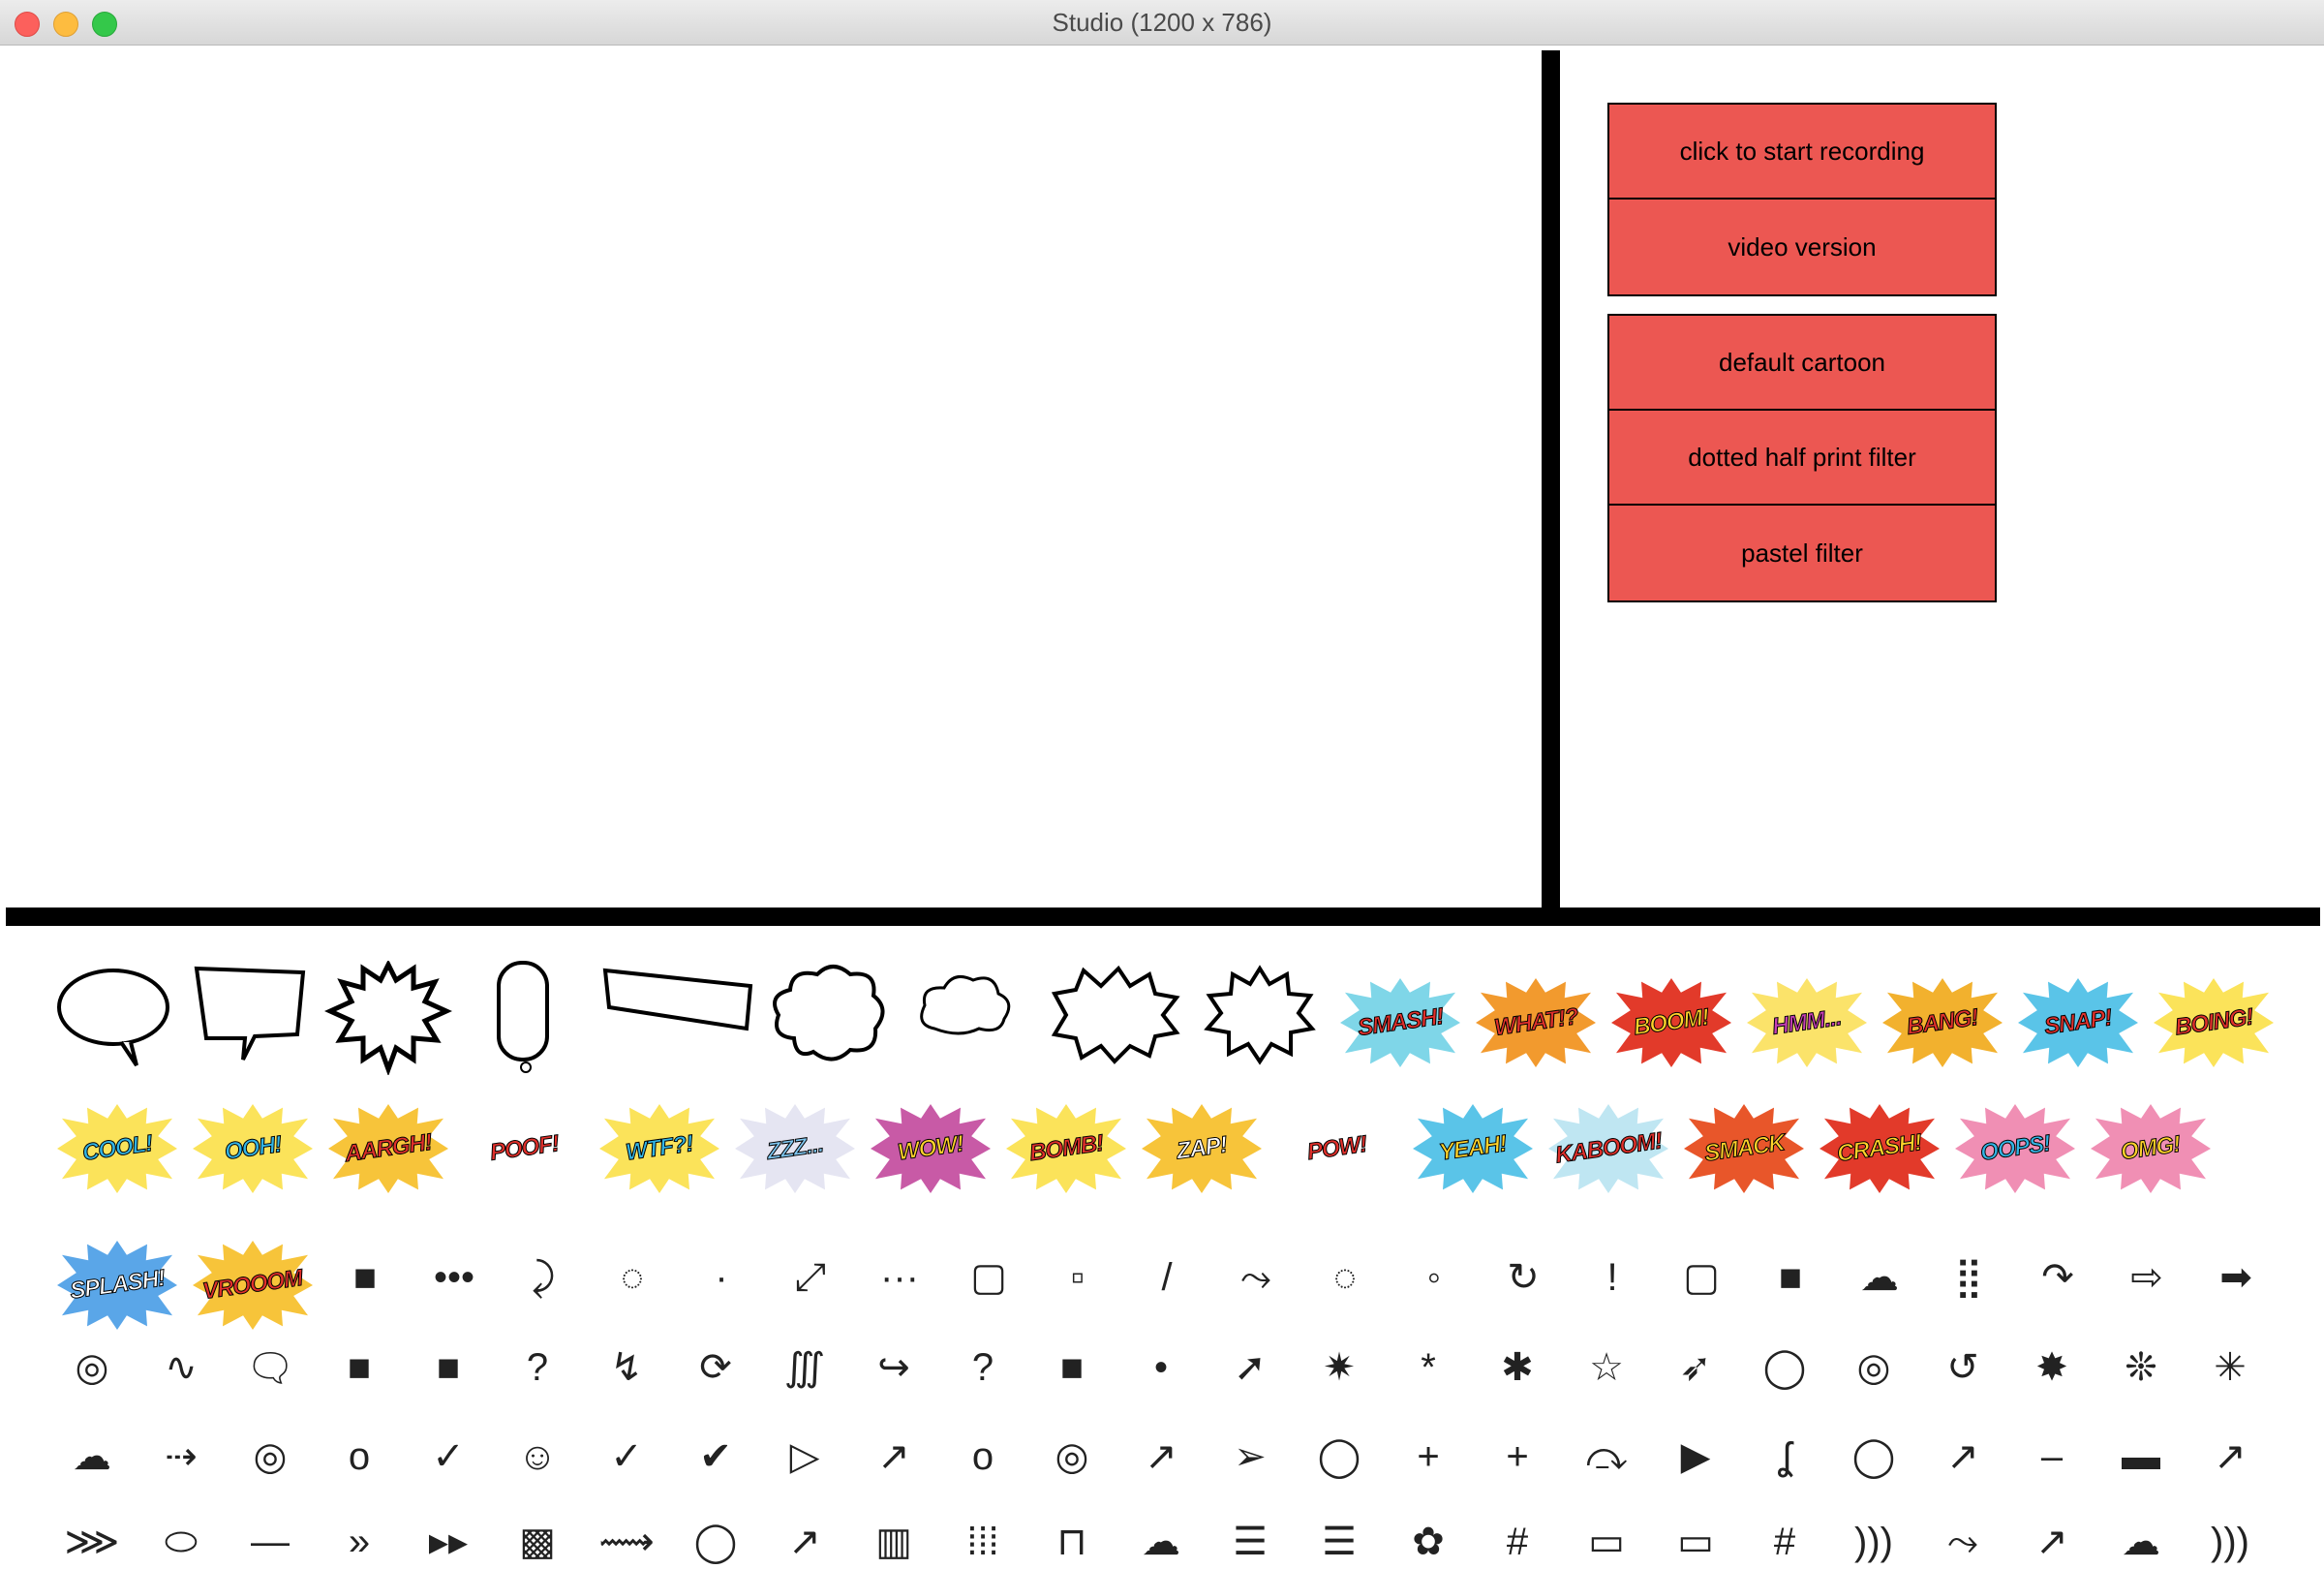 This screenshot has width=2324, height=1569. What do you see at coordinates (989, 1277) in the screenshot?
I see `square-outline-icon: ▢` at bounding box center [989, 1277].